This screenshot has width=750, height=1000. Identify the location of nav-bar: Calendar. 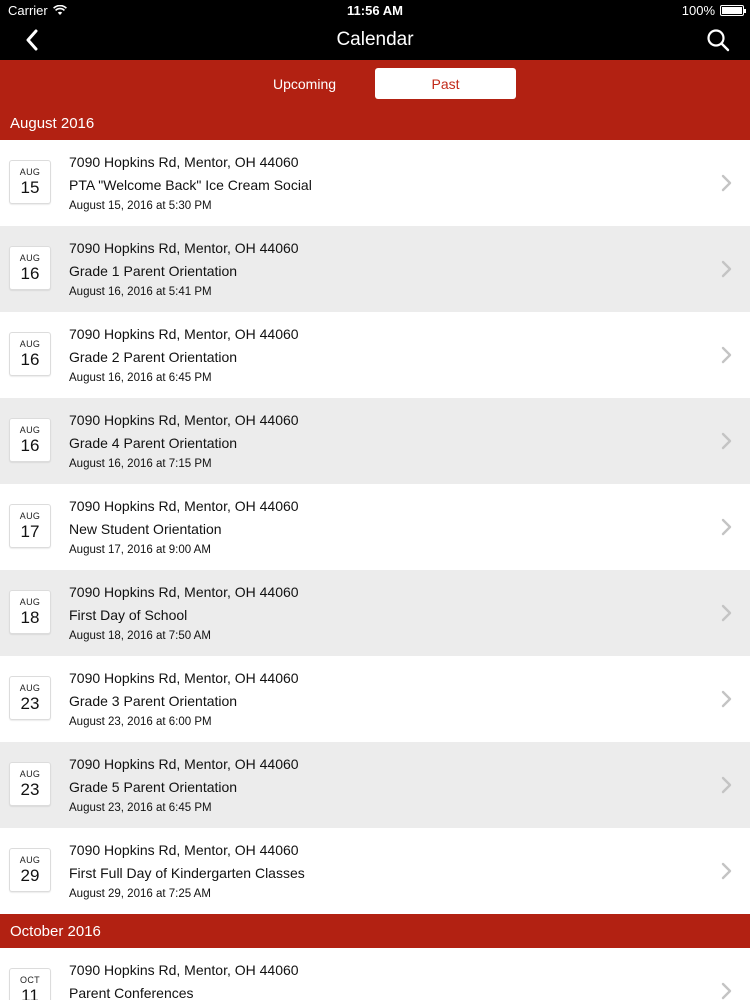
(375, 40).